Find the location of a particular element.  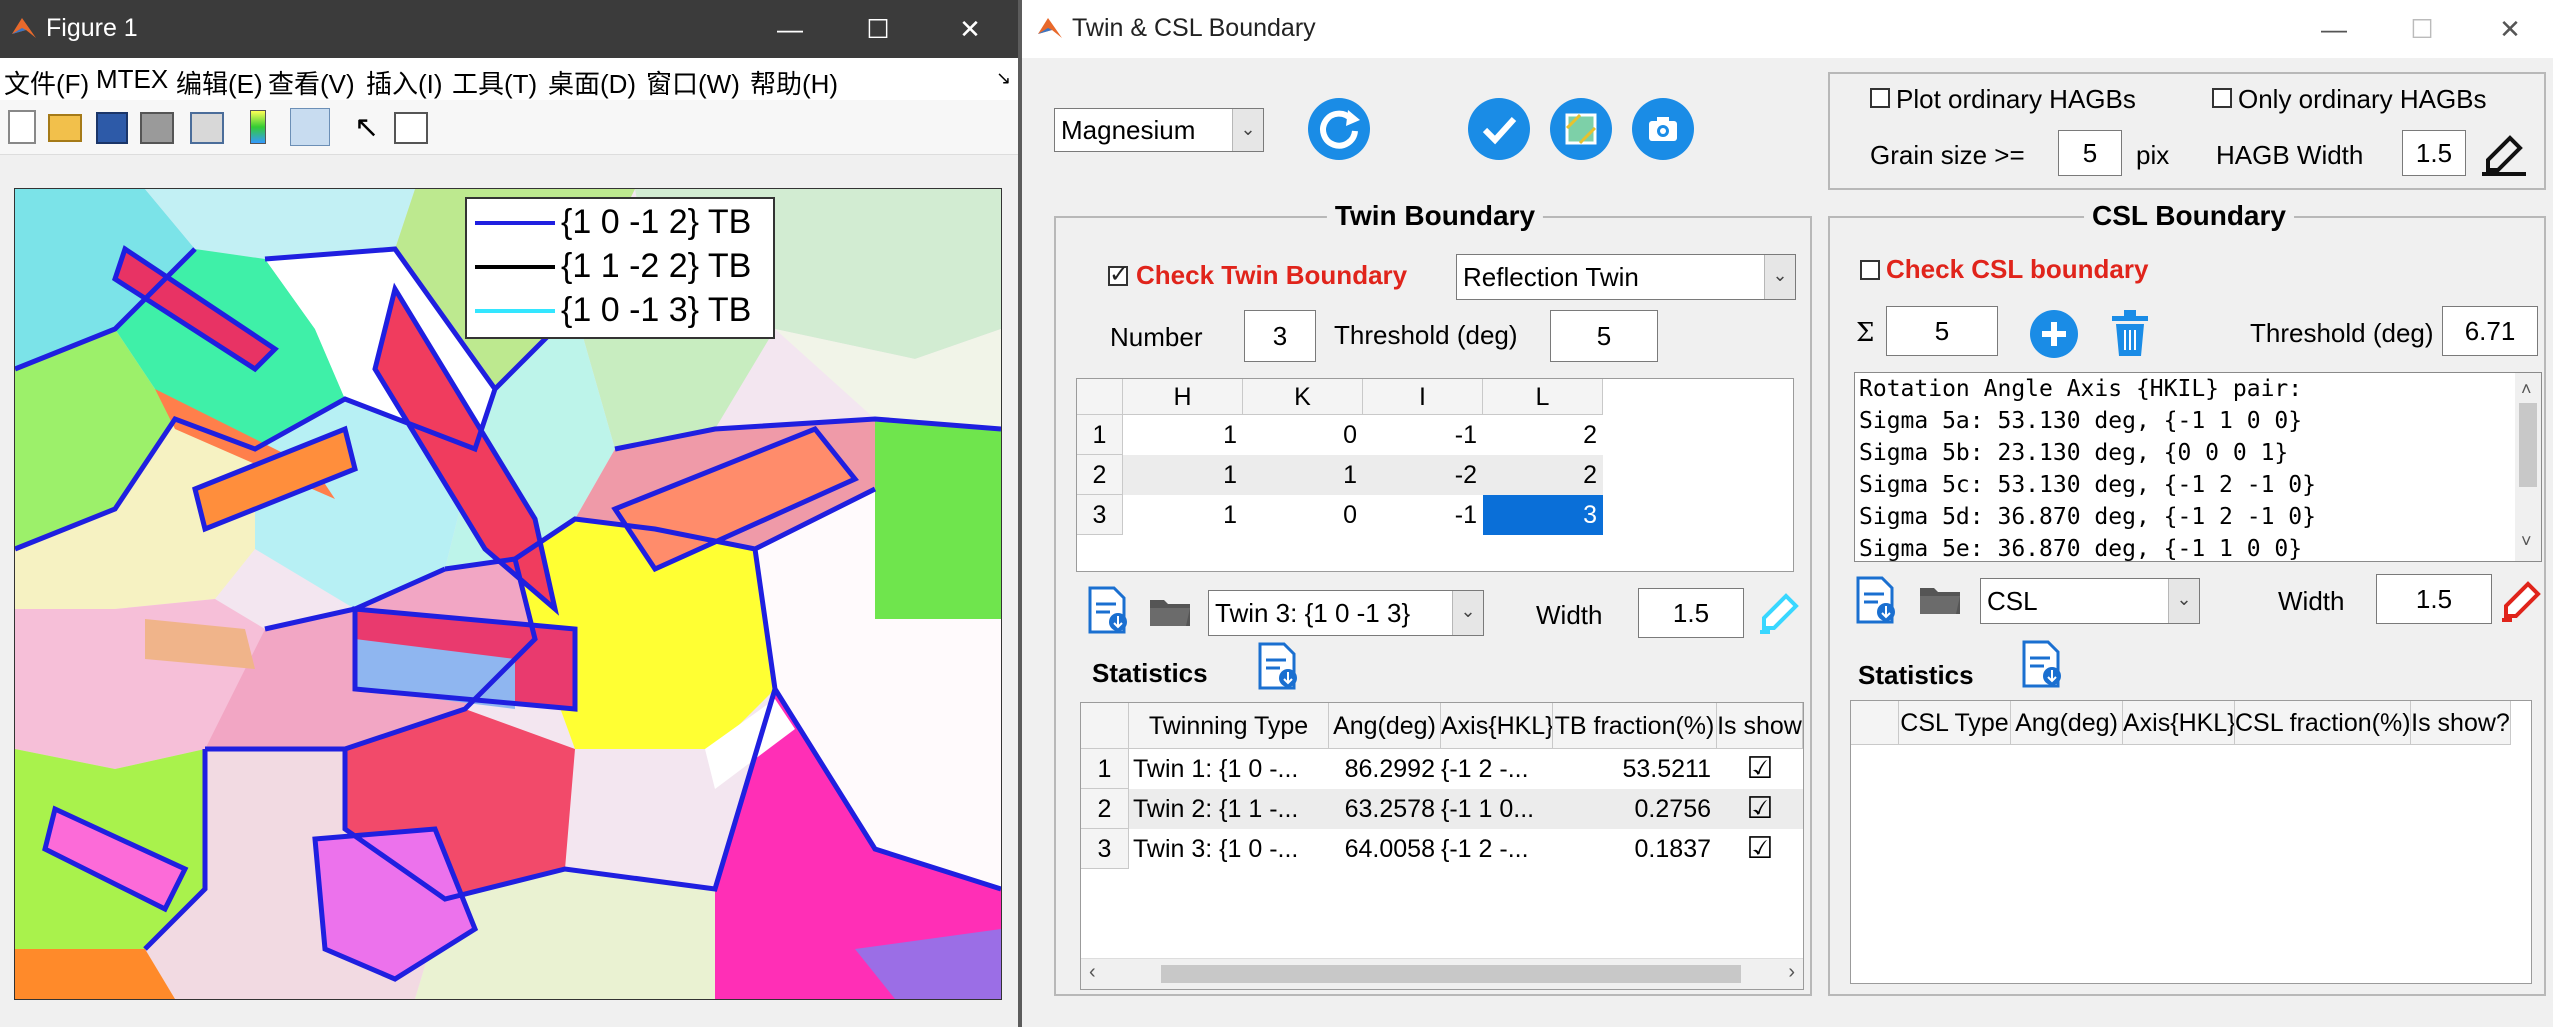

table-cell: 0.2756 is located at coordinates (1635, 809).